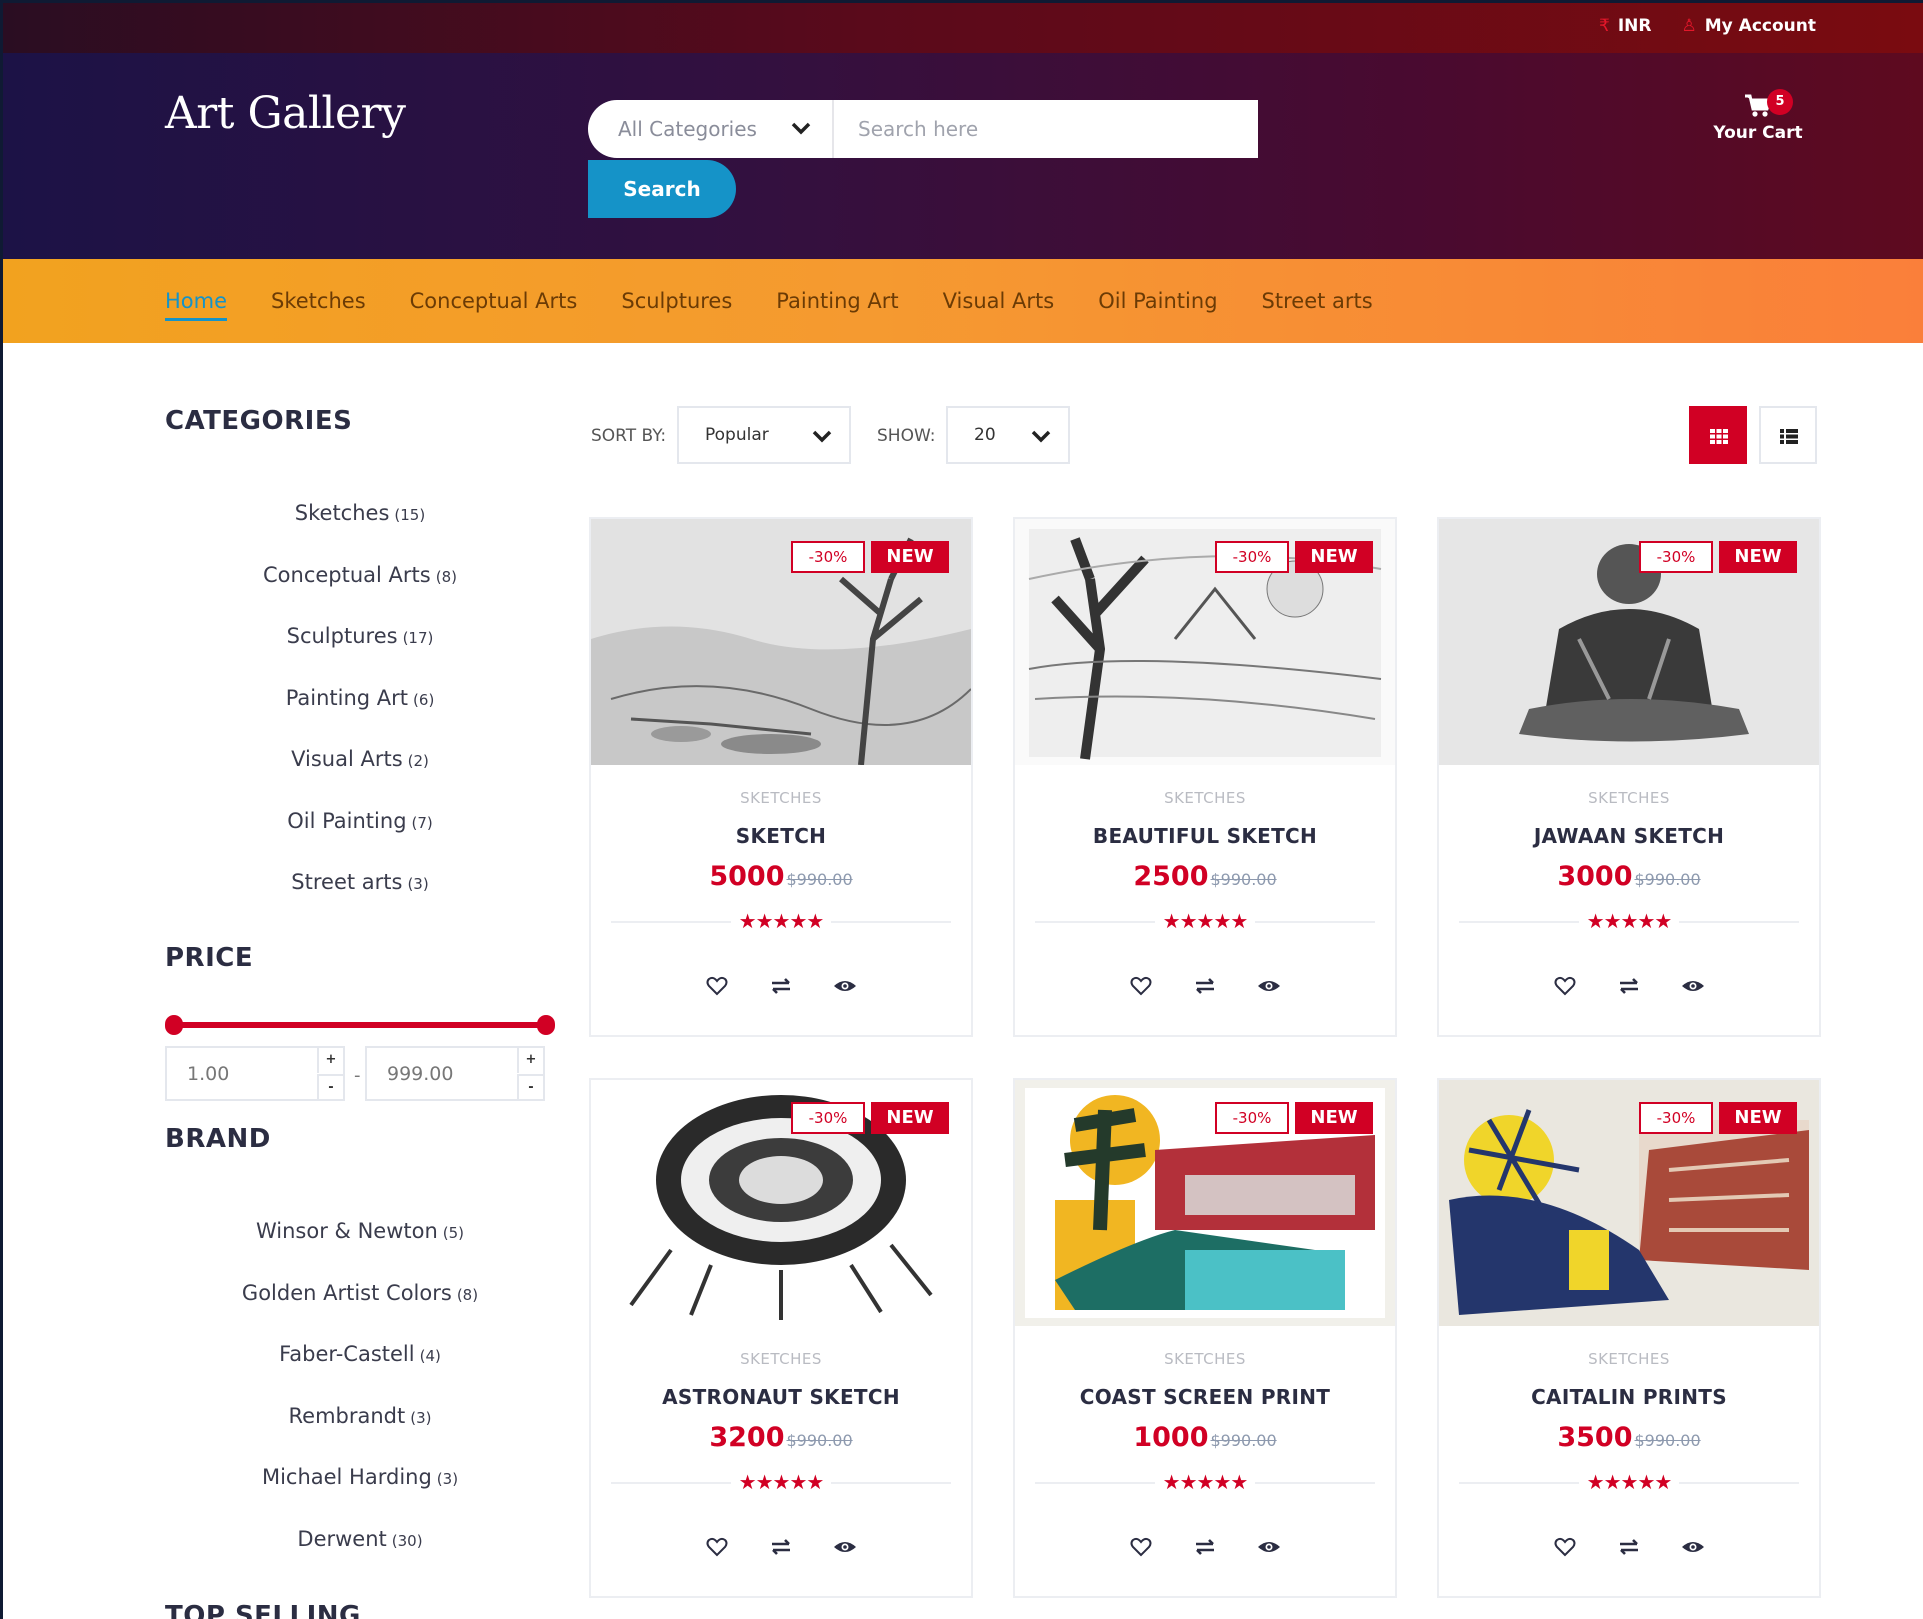 The image size is (1923, 1619). What do you see at coordinates (342, 1538) in the screenshot?
I see `brand-label: Derwent` at bounding box center [342, 1538].